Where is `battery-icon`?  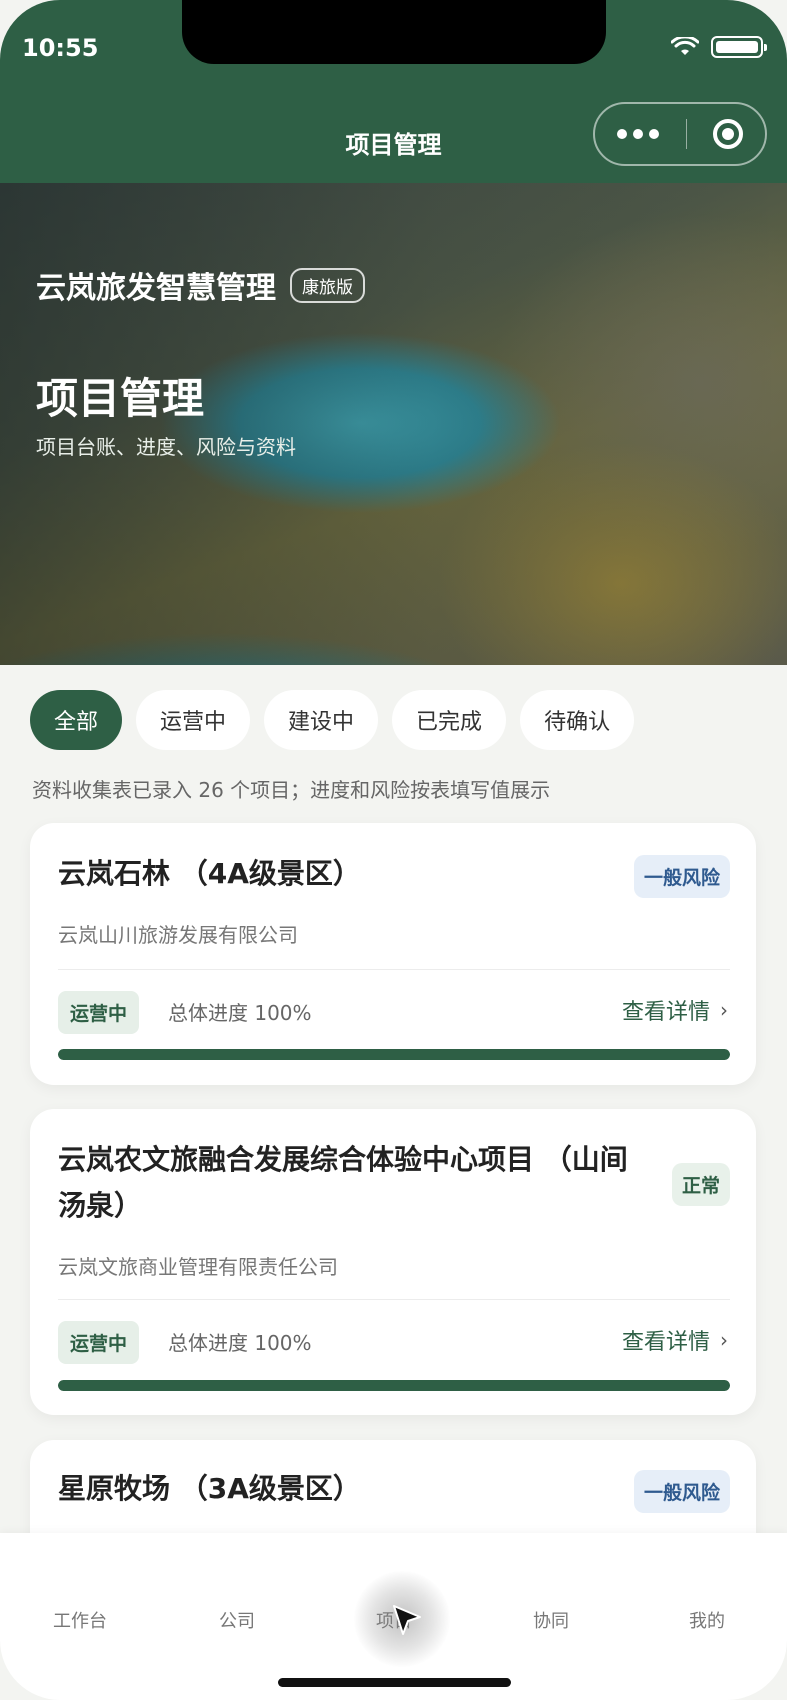
battery-icon is located at coordinates (739, 47).